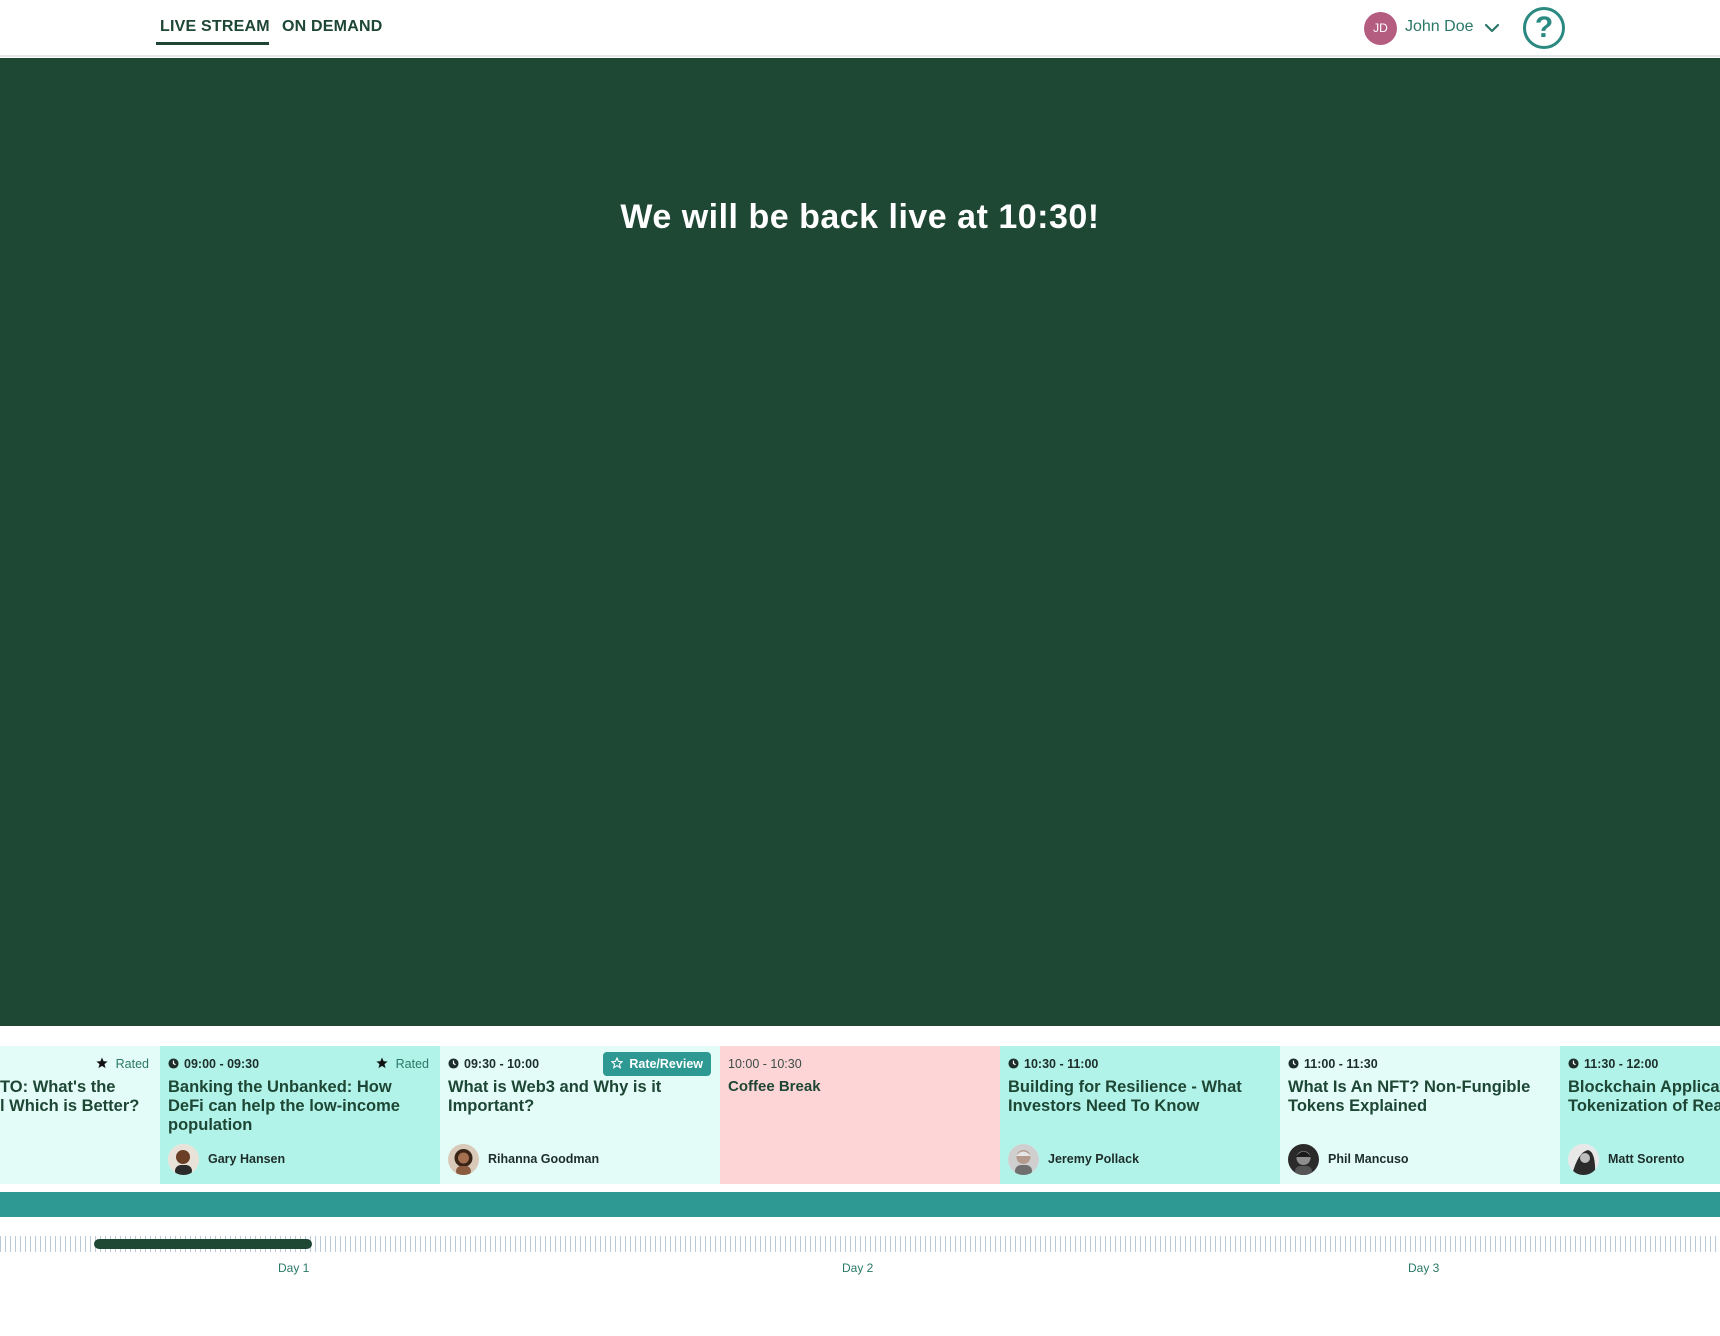 The width and height of the screenshot is (1720, 1336). Describe the element at coordinates (544, 1159) in the screenshot. I see `speaker-name: Rihanna Goodman` at that location.